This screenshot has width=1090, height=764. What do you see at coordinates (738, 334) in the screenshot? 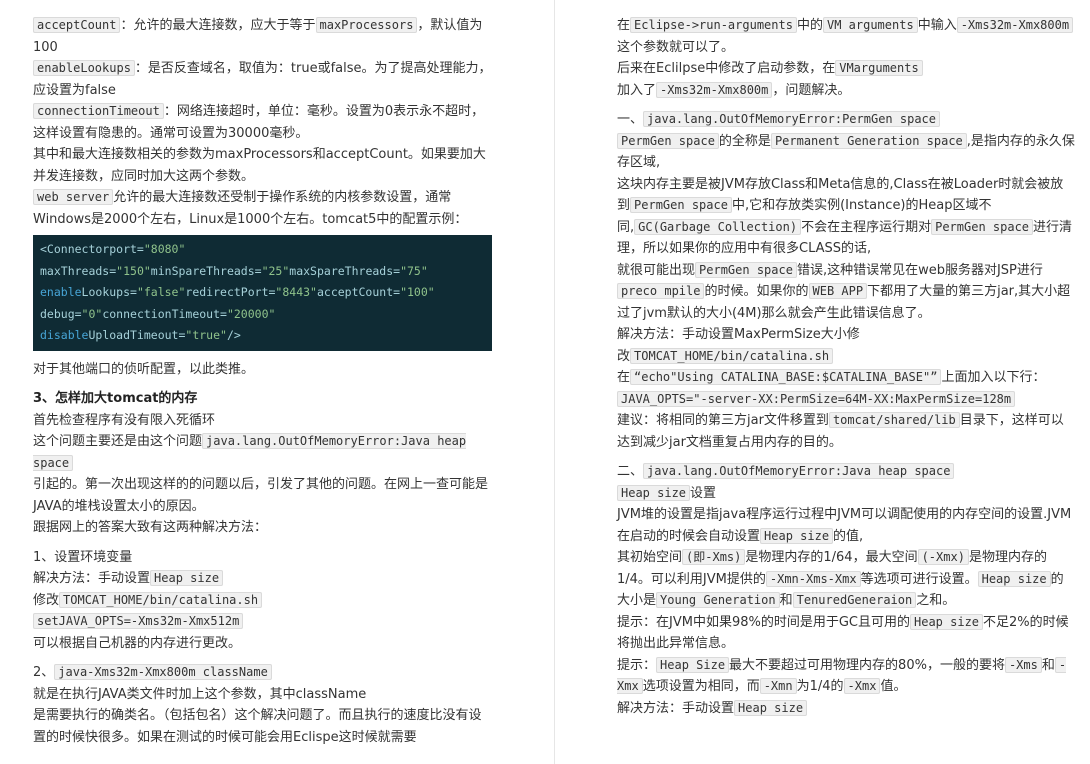
I see `paragraph: 解决方法：手动设置MaxPermSize大小修` at bounding box center [738, 334].